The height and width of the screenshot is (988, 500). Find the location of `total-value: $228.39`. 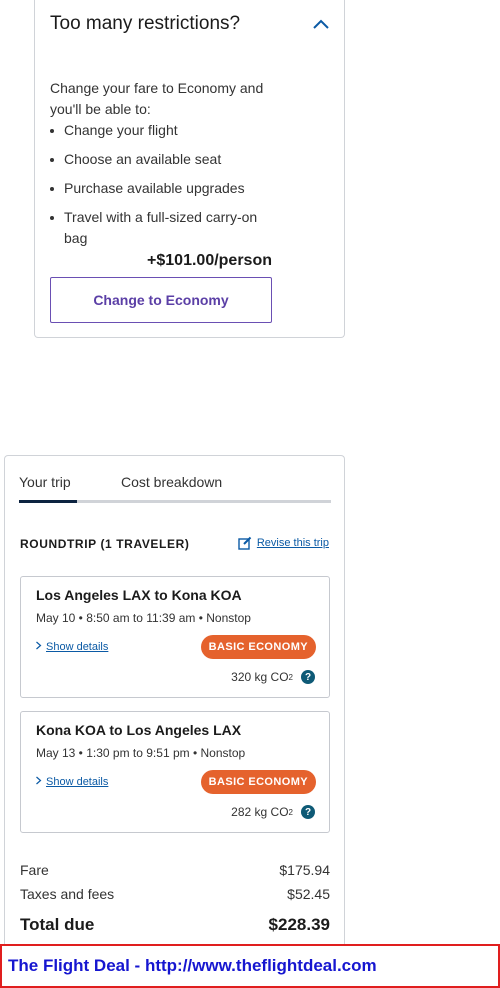

total-value: $228.39 is located at coordinates (299, 924).